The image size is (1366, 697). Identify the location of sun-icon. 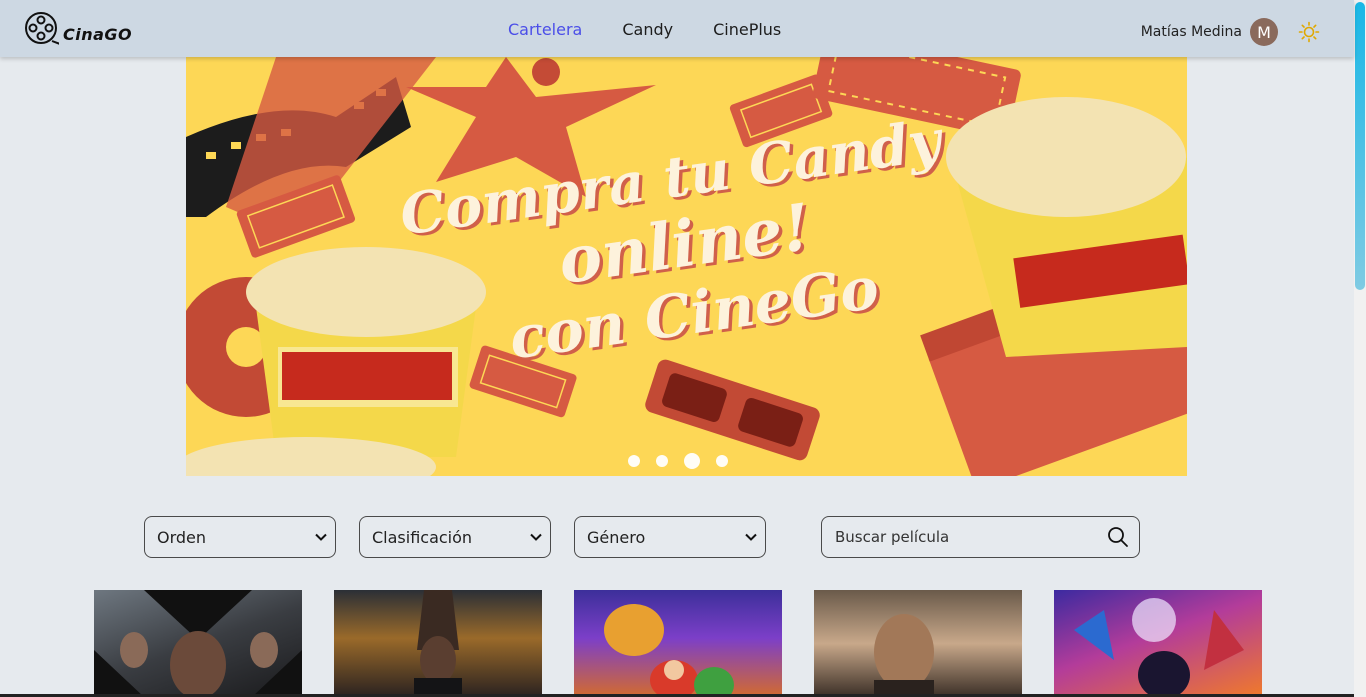
(1309, 32).